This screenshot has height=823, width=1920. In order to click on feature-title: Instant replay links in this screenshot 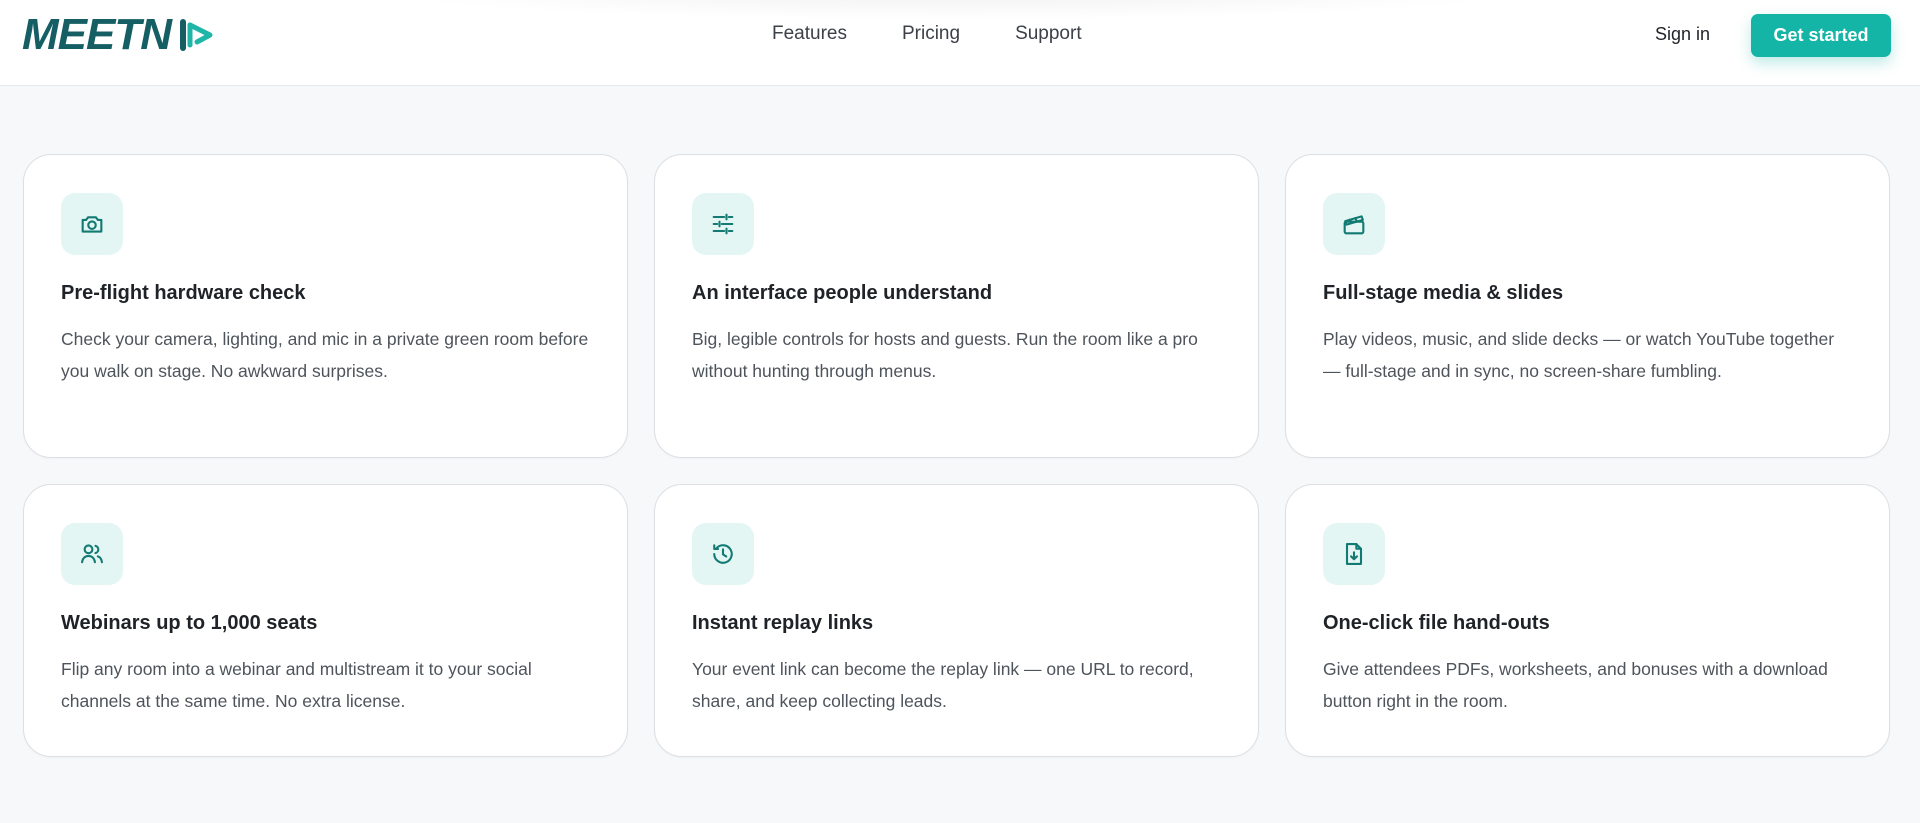, I will do `click(783, 623)`.